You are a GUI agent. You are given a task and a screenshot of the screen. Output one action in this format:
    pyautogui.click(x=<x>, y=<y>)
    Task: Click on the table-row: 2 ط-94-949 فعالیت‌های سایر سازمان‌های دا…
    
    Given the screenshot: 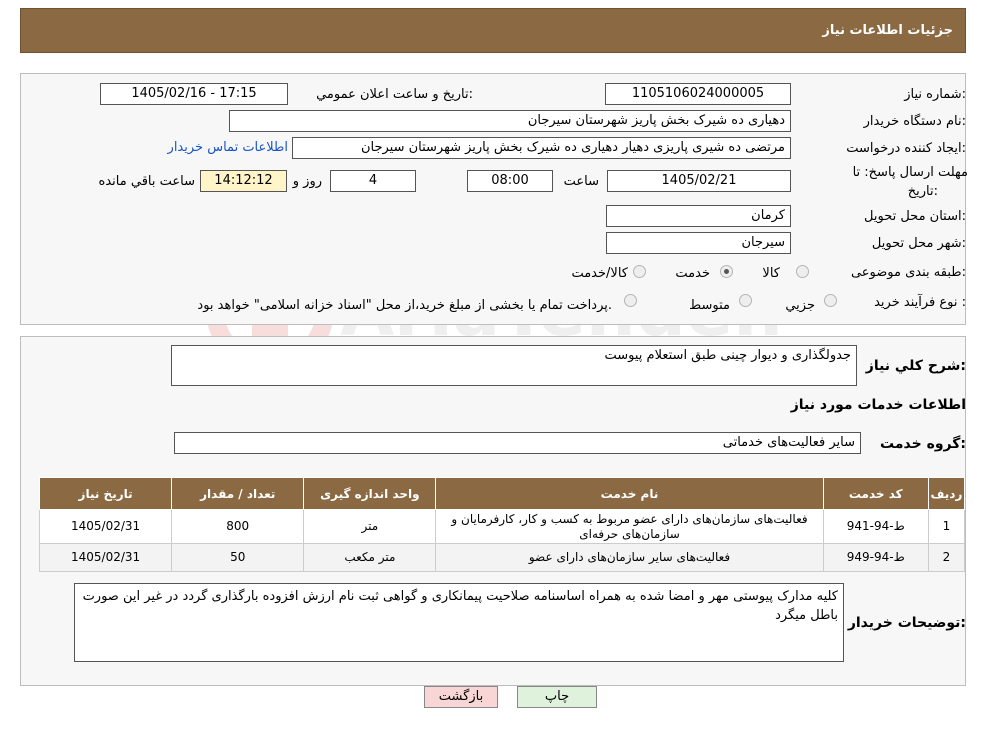 What is the action you would take?
    pyautogui.click(x=502, y=557)
    